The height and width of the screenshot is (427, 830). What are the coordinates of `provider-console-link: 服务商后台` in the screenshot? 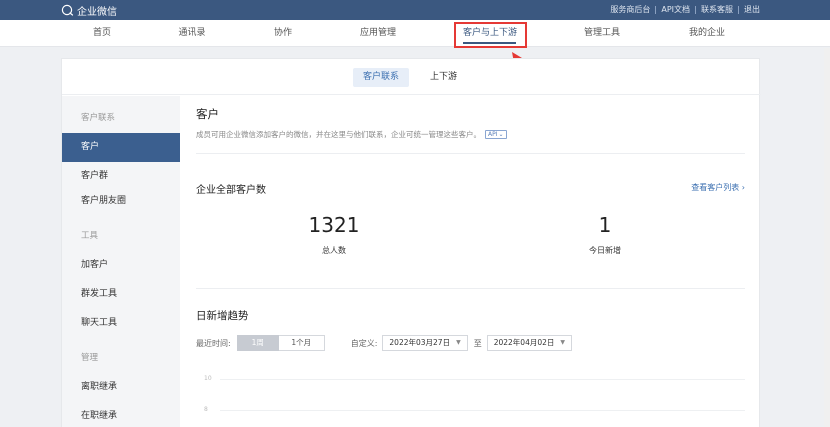 It's located at (630, 9).